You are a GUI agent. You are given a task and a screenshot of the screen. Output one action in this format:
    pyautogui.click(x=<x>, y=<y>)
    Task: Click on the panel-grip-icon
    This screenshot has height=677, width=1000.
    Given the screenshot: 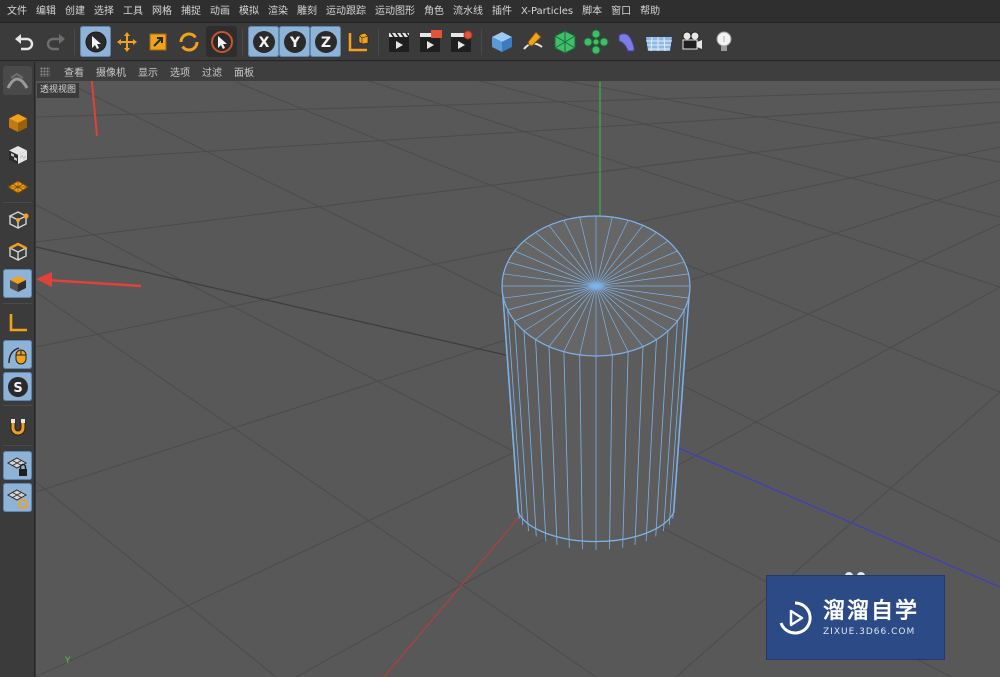 What is the action you would take?
    pyautogui.click(x=45, y=71)
    